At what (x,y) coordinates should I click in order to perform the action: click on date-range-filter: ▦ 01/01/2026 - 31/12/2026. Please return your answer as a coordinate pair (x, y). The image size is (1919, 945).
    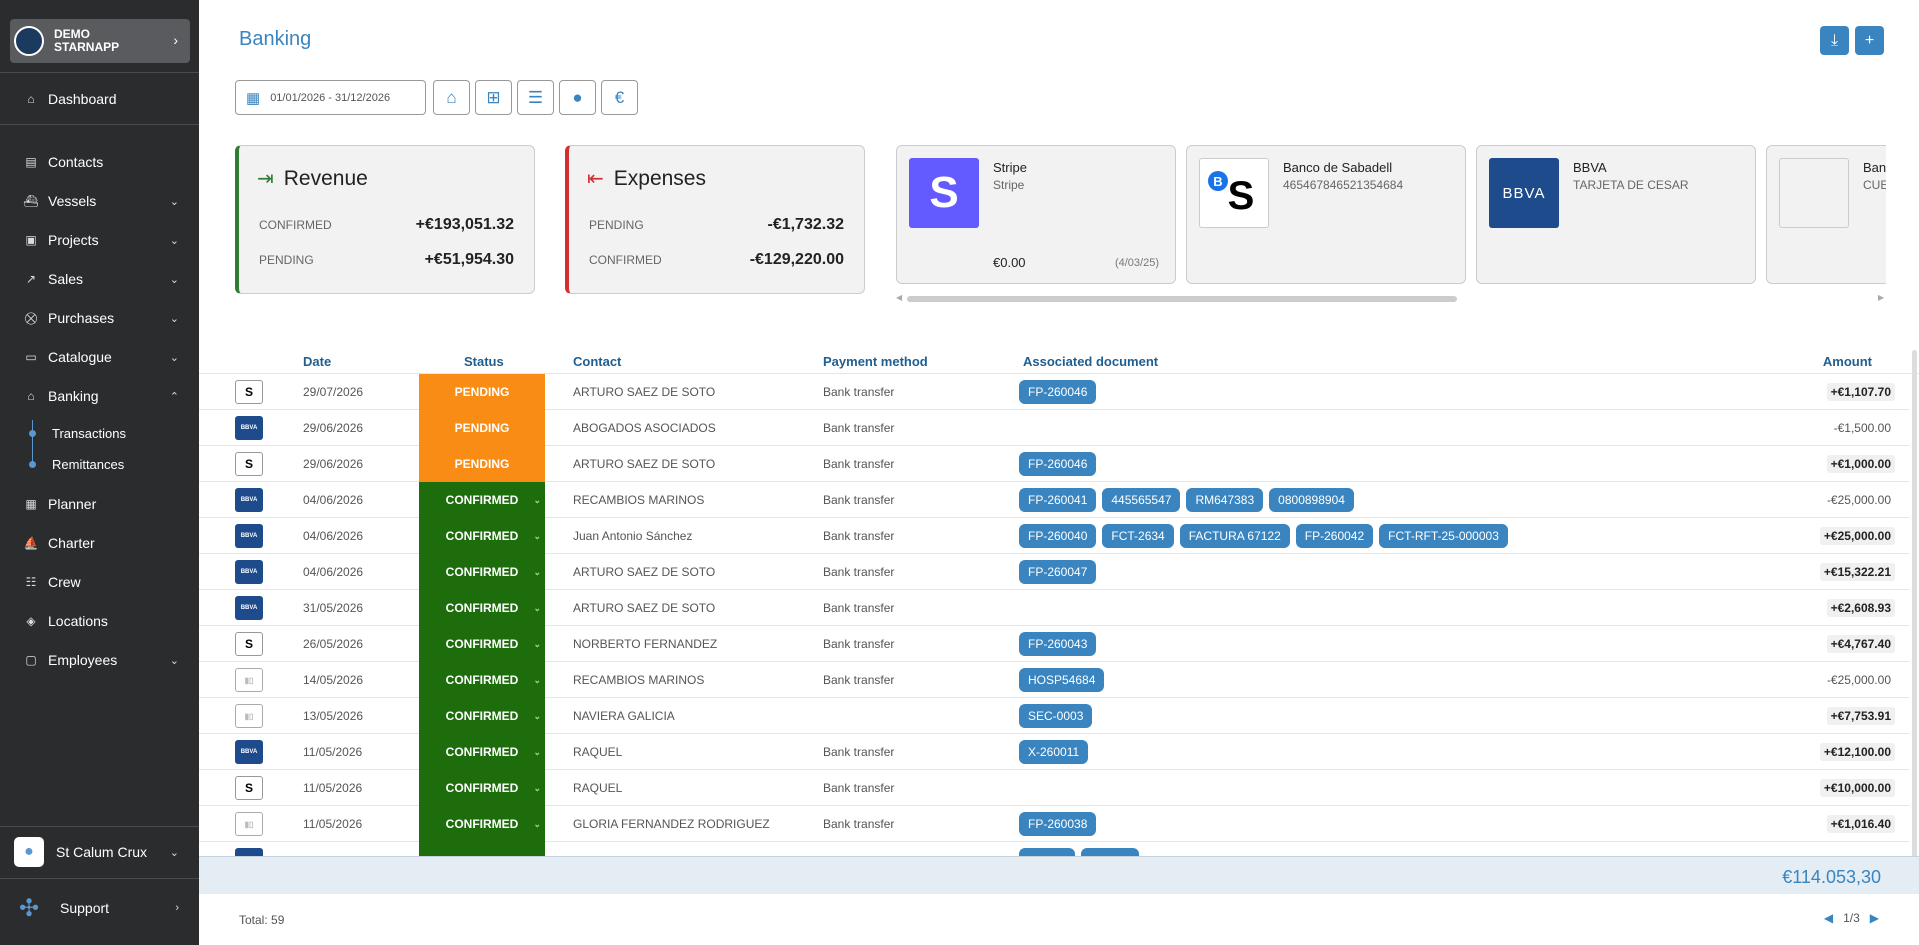
    Looking at the image, I should click on (330, 97).